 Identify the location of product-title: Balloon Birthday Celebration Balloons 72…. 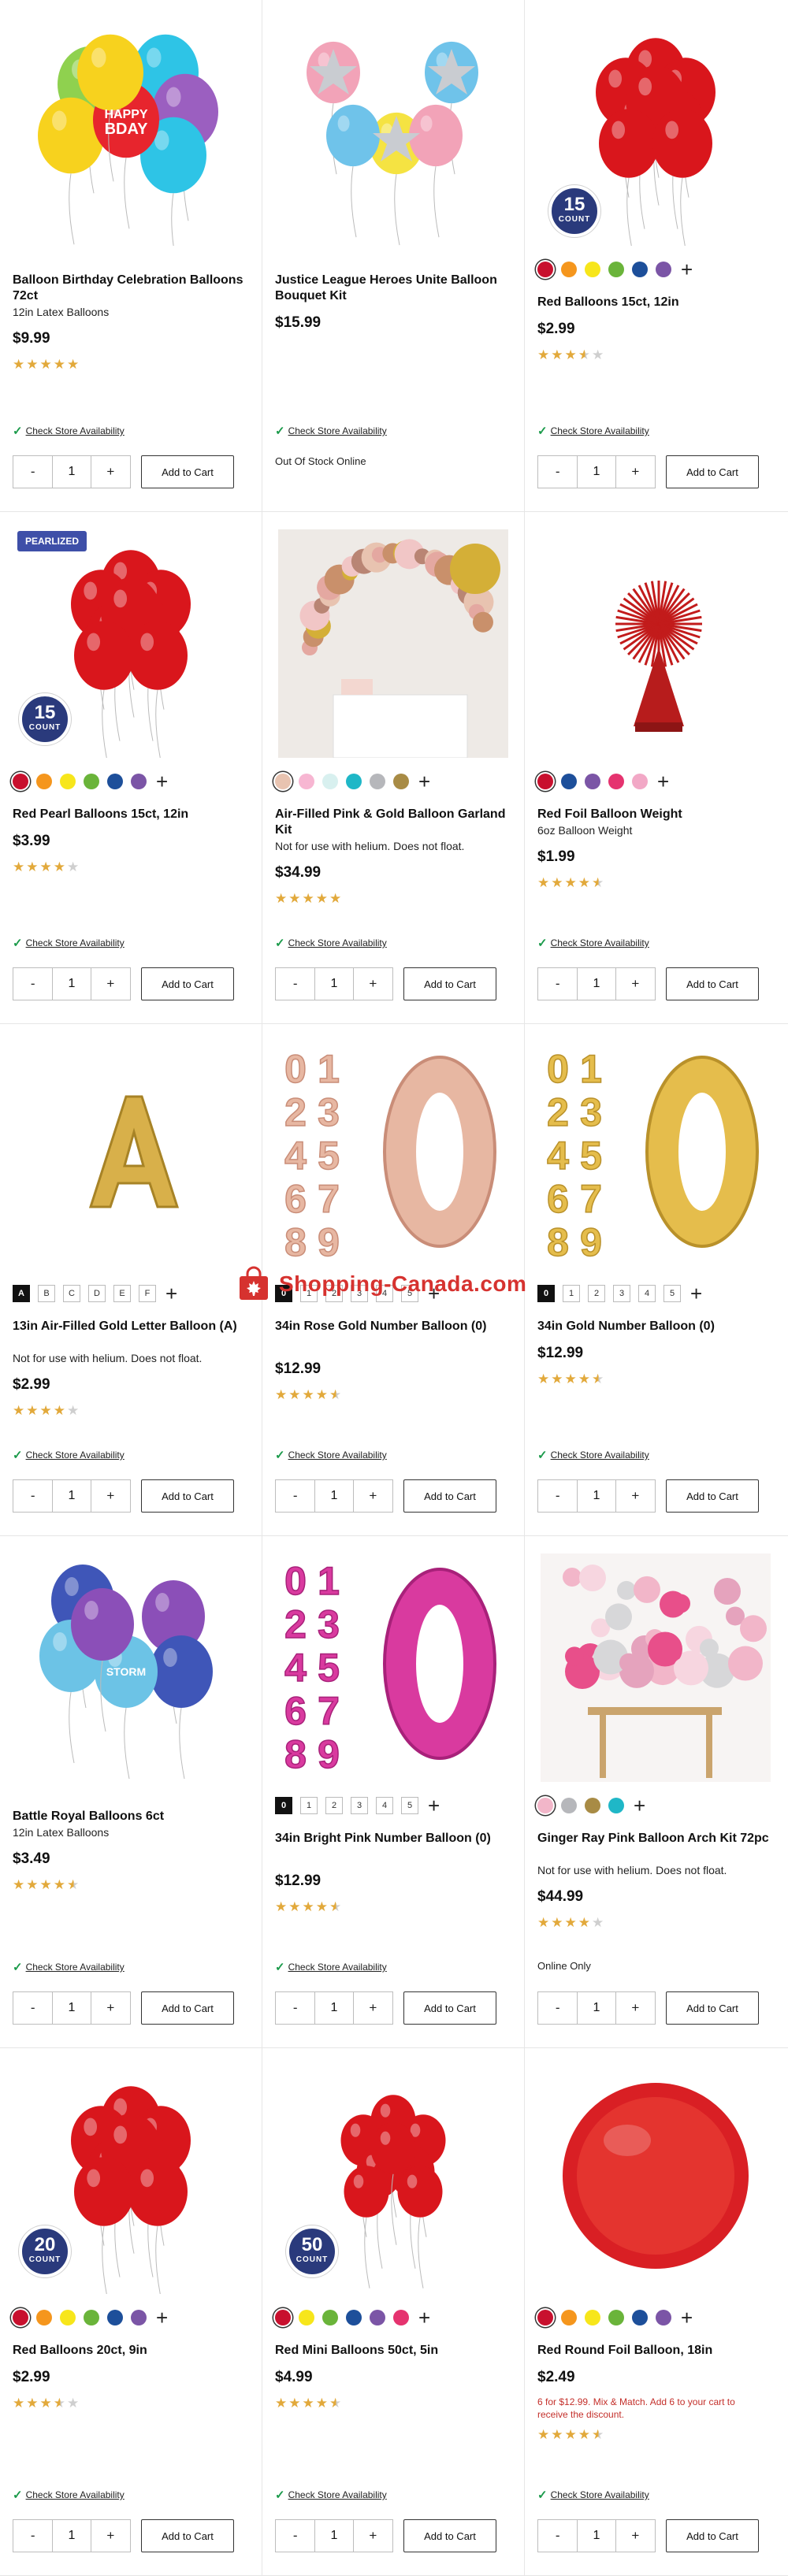
(131, 288).